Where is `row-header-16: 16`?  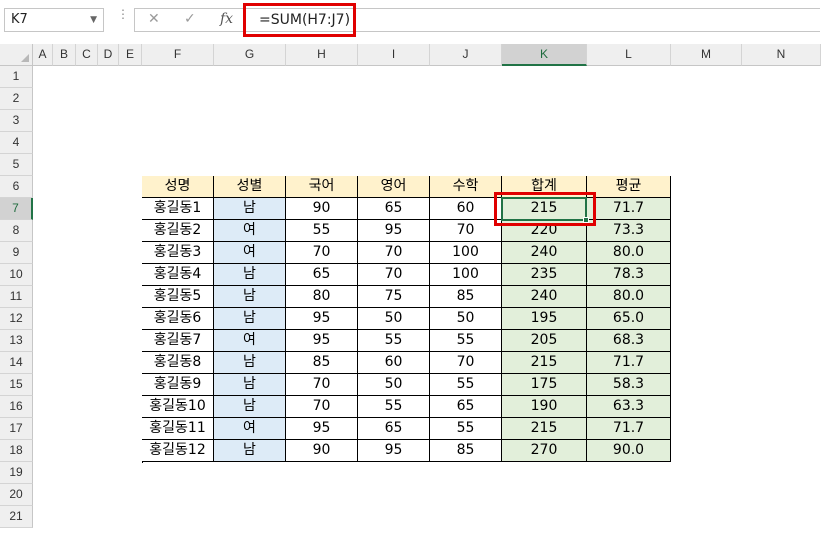 row-header-16: 16 is located at coordinates (16, 407).